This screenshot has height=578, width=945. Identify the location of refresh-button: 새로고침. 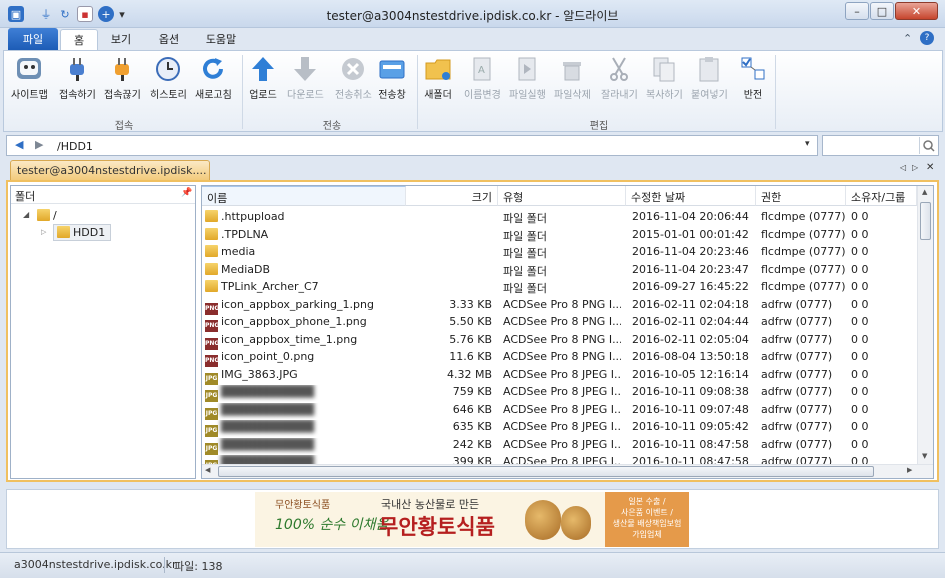
(213, 78).